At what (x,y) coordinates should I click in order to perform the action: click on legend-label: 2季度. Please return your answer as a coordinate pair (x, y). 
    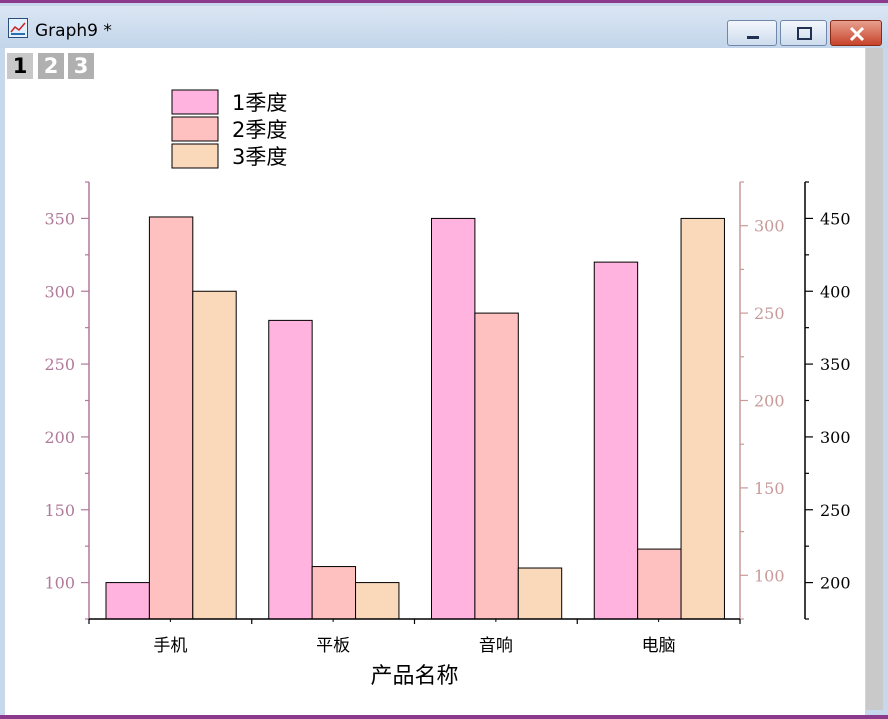
    Looking at the image, I should click on (259, 130).